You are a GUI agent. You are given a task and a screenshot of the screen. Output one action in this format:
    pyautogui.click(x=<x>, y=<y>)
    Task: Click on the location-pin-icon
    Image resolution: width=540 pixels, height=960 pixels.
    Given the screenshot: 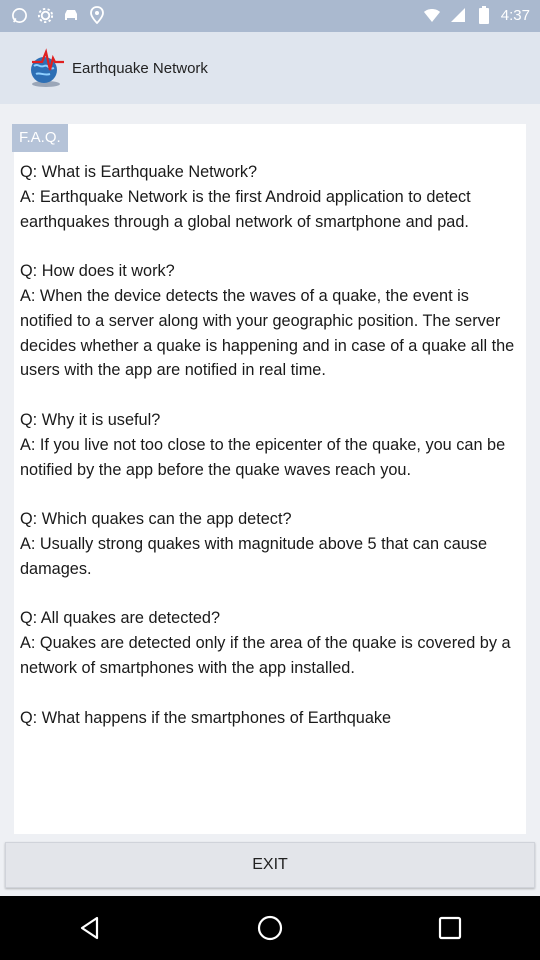 What is the action you would take?
    pyautogui.click(x=97, y=15)
    